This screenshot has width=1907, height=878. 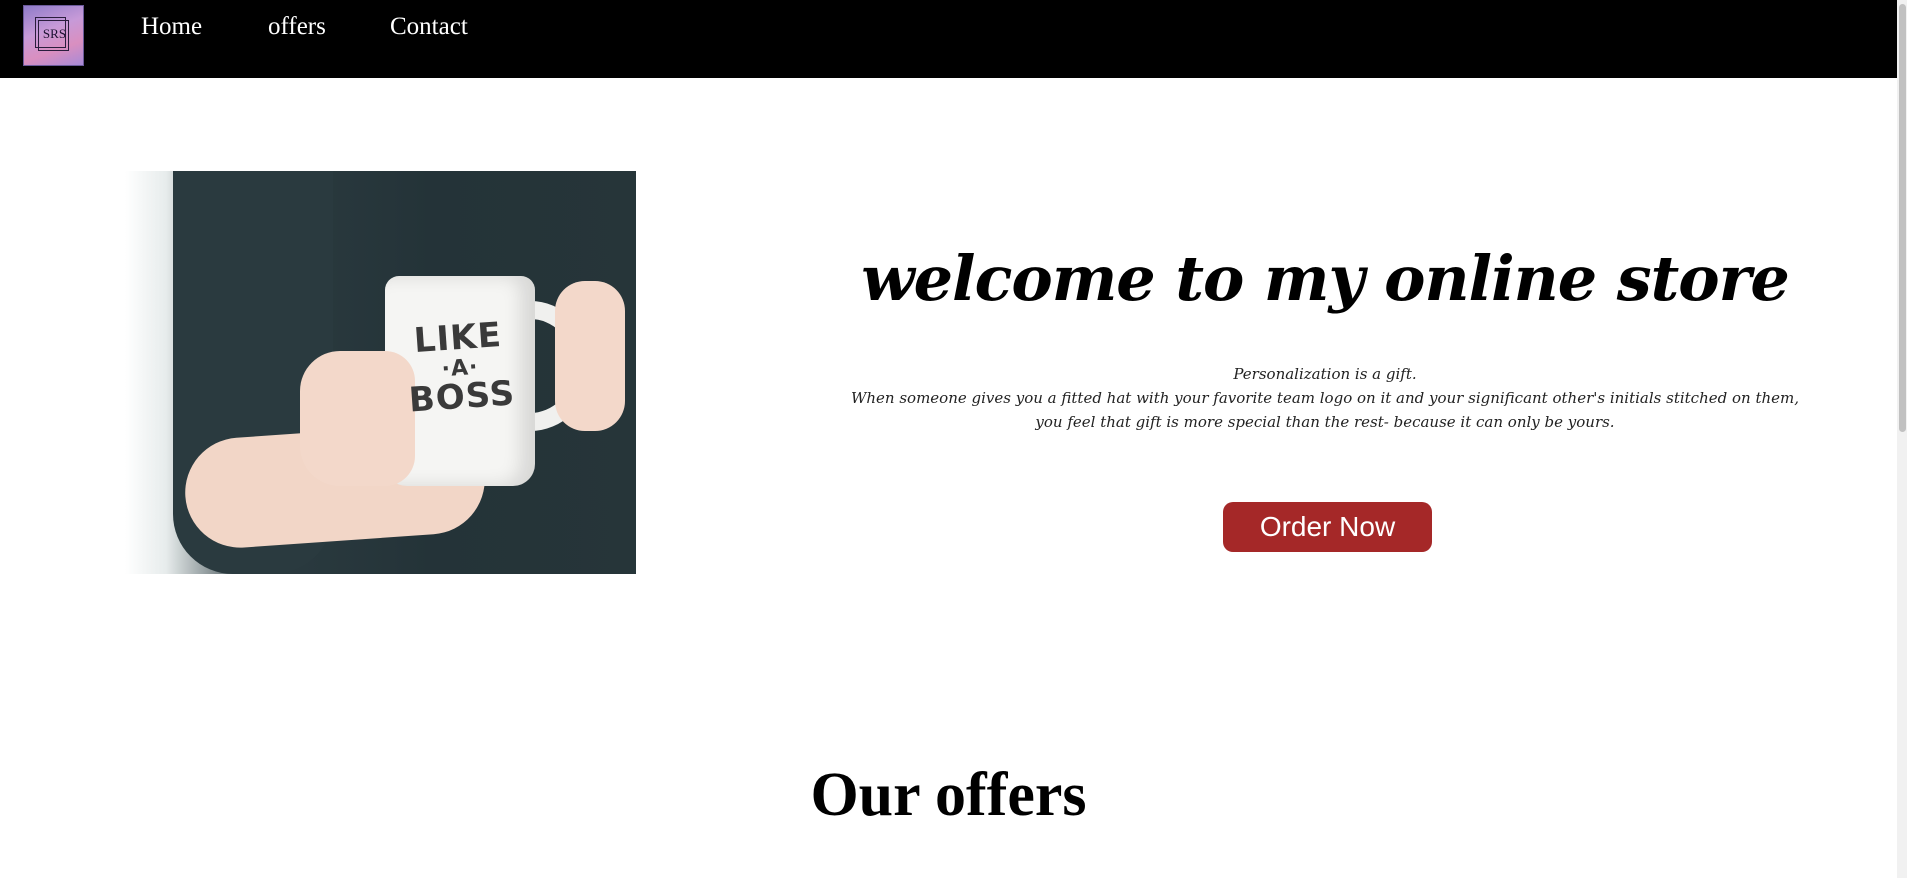 What do you see at coordinates (1327, 527) in the screenshot?
I see `order-now-button: Order Now` at bounding box center [1327, 527].